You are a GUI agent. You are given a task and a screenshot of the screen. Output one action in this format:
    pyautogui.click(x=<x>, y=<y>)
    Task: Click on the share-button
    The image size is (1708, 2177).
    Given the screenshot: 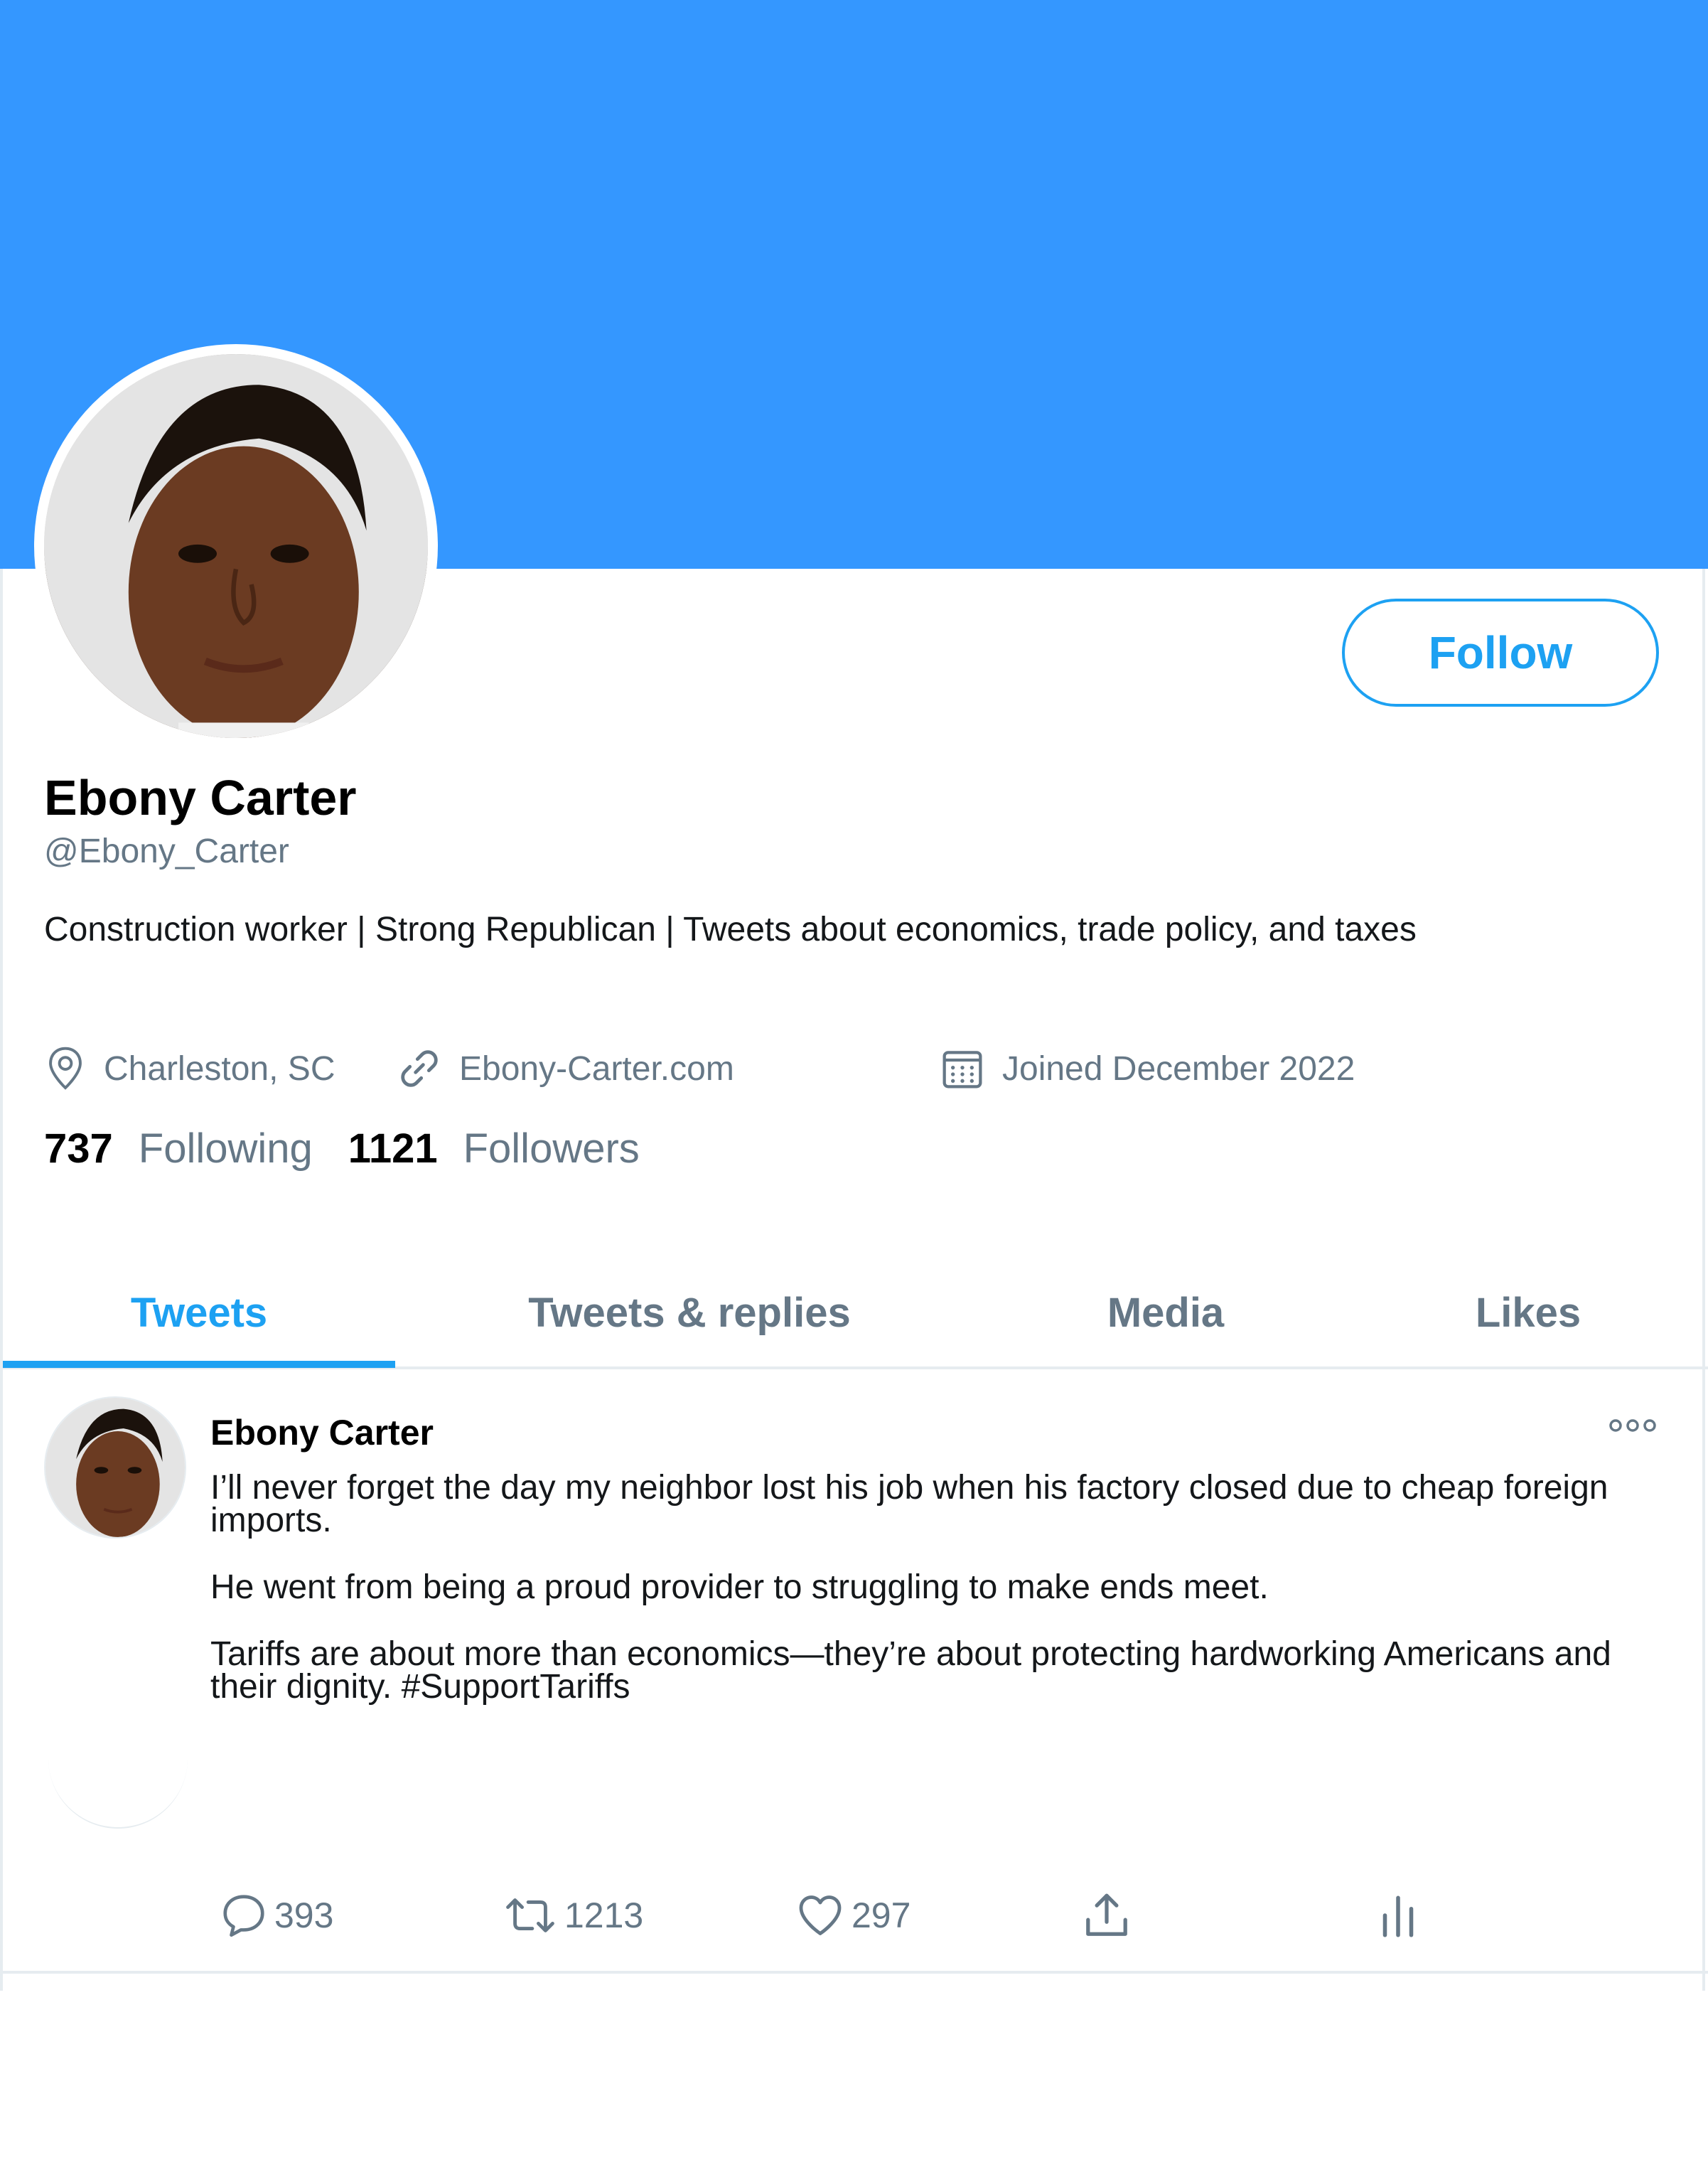 What is the action you would take?
    pyautogui.click(x=1109, y=1915)
    